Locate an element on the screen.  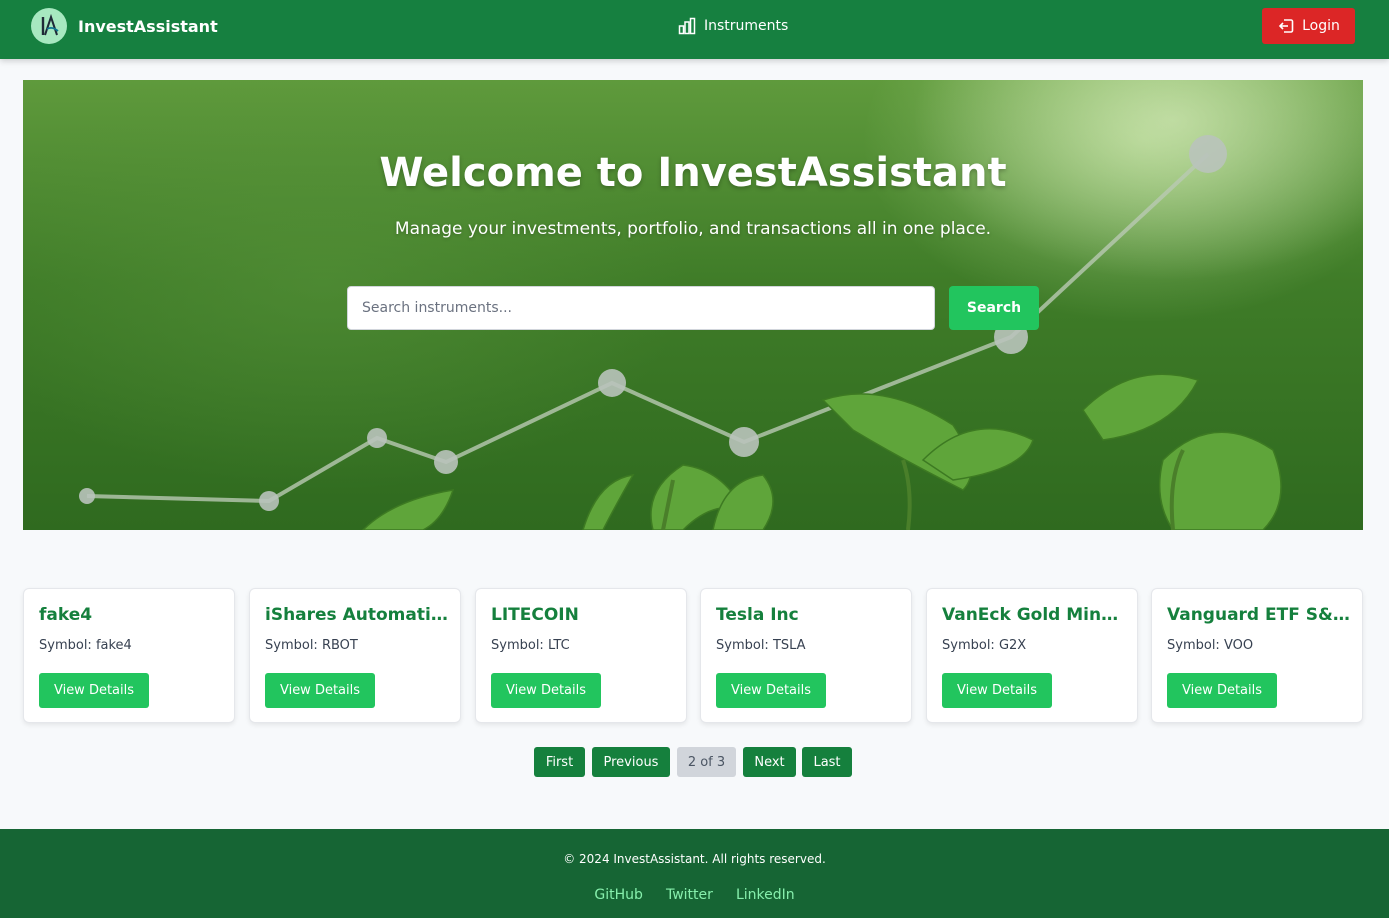
brand: InvestAssistant is located at coordinates (124, 26).